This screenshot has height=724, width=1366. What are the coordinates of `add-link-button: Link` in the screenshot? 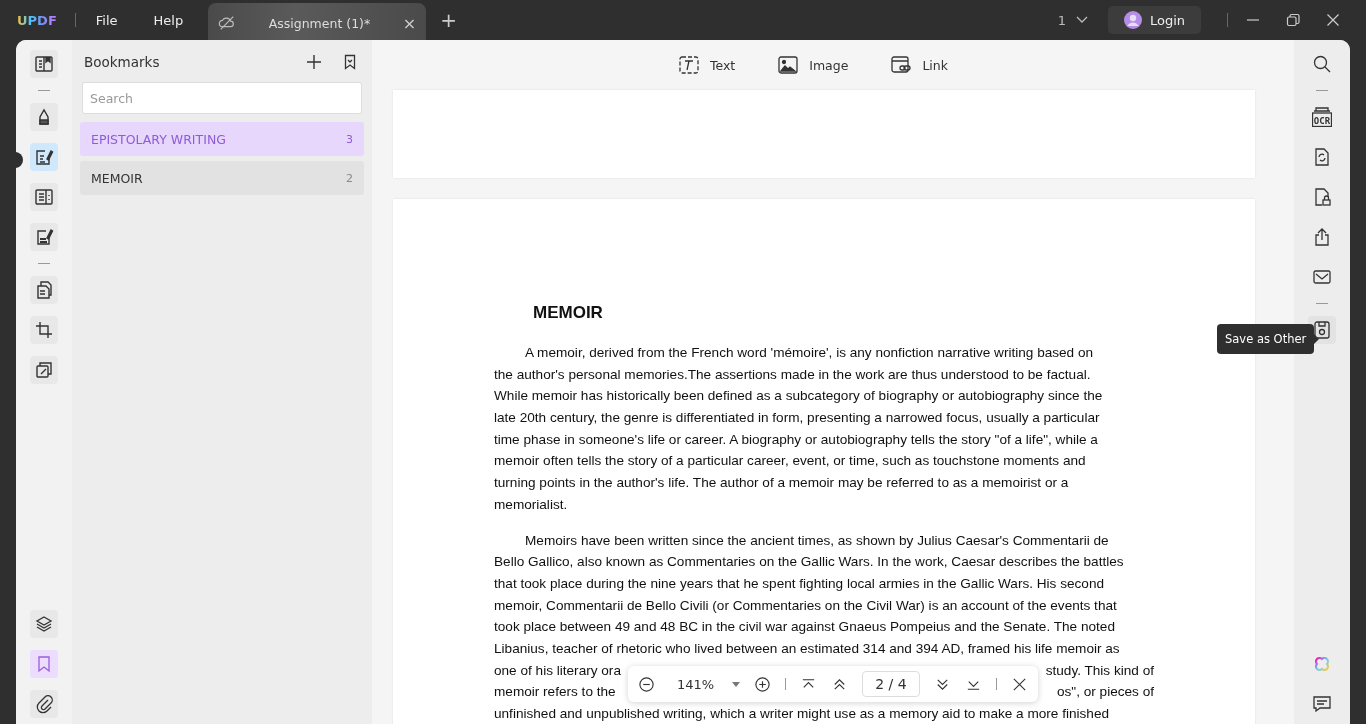 It's located at (919, 65).